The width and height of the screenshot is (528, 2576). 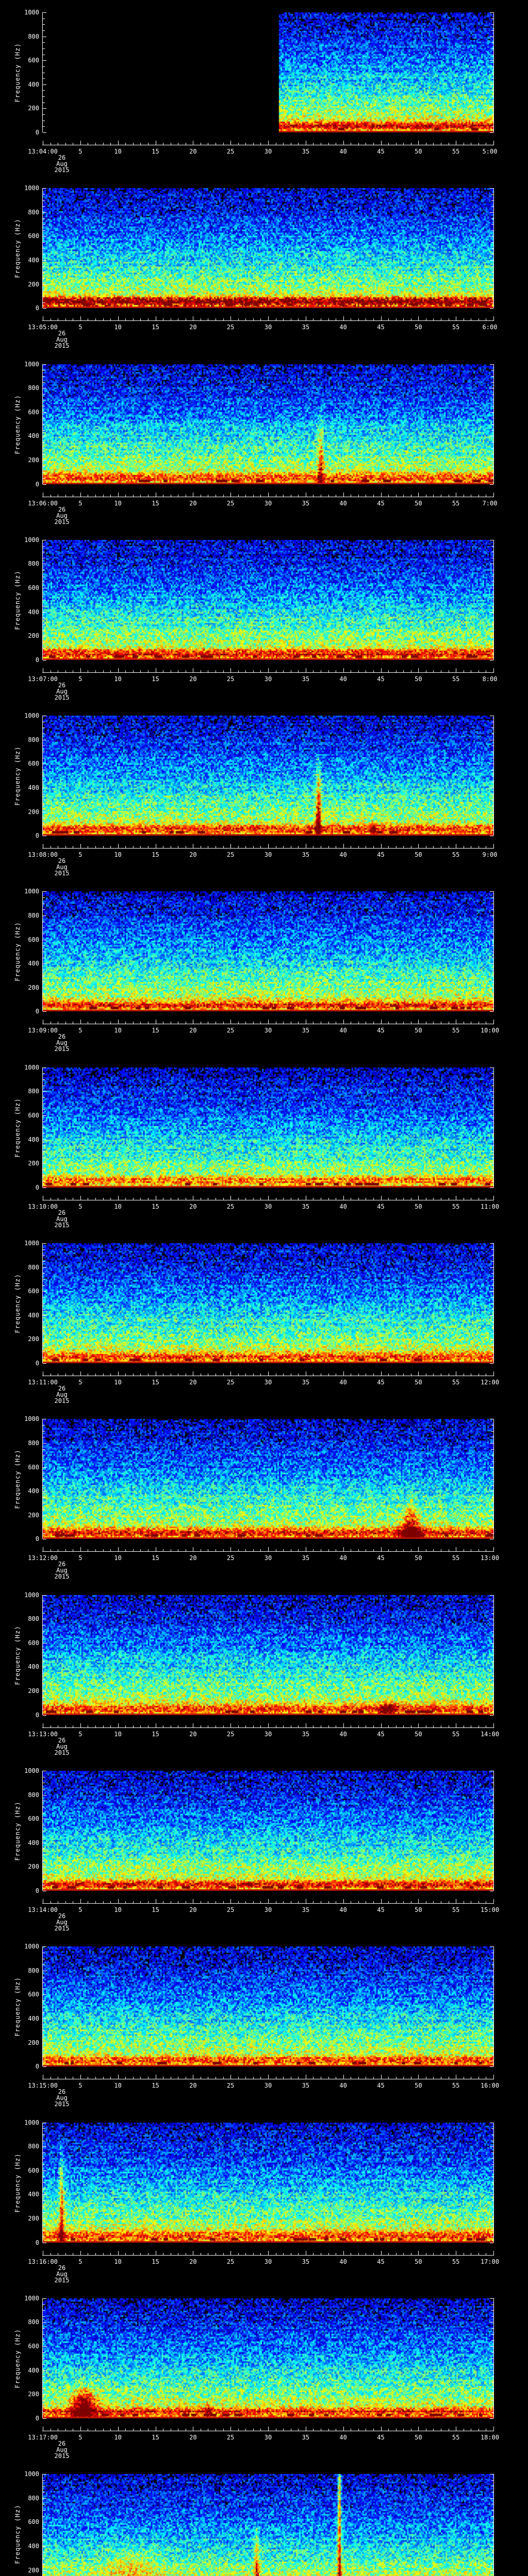 I want to click on y-tick-label: 400, so click(x=33, y=2370).